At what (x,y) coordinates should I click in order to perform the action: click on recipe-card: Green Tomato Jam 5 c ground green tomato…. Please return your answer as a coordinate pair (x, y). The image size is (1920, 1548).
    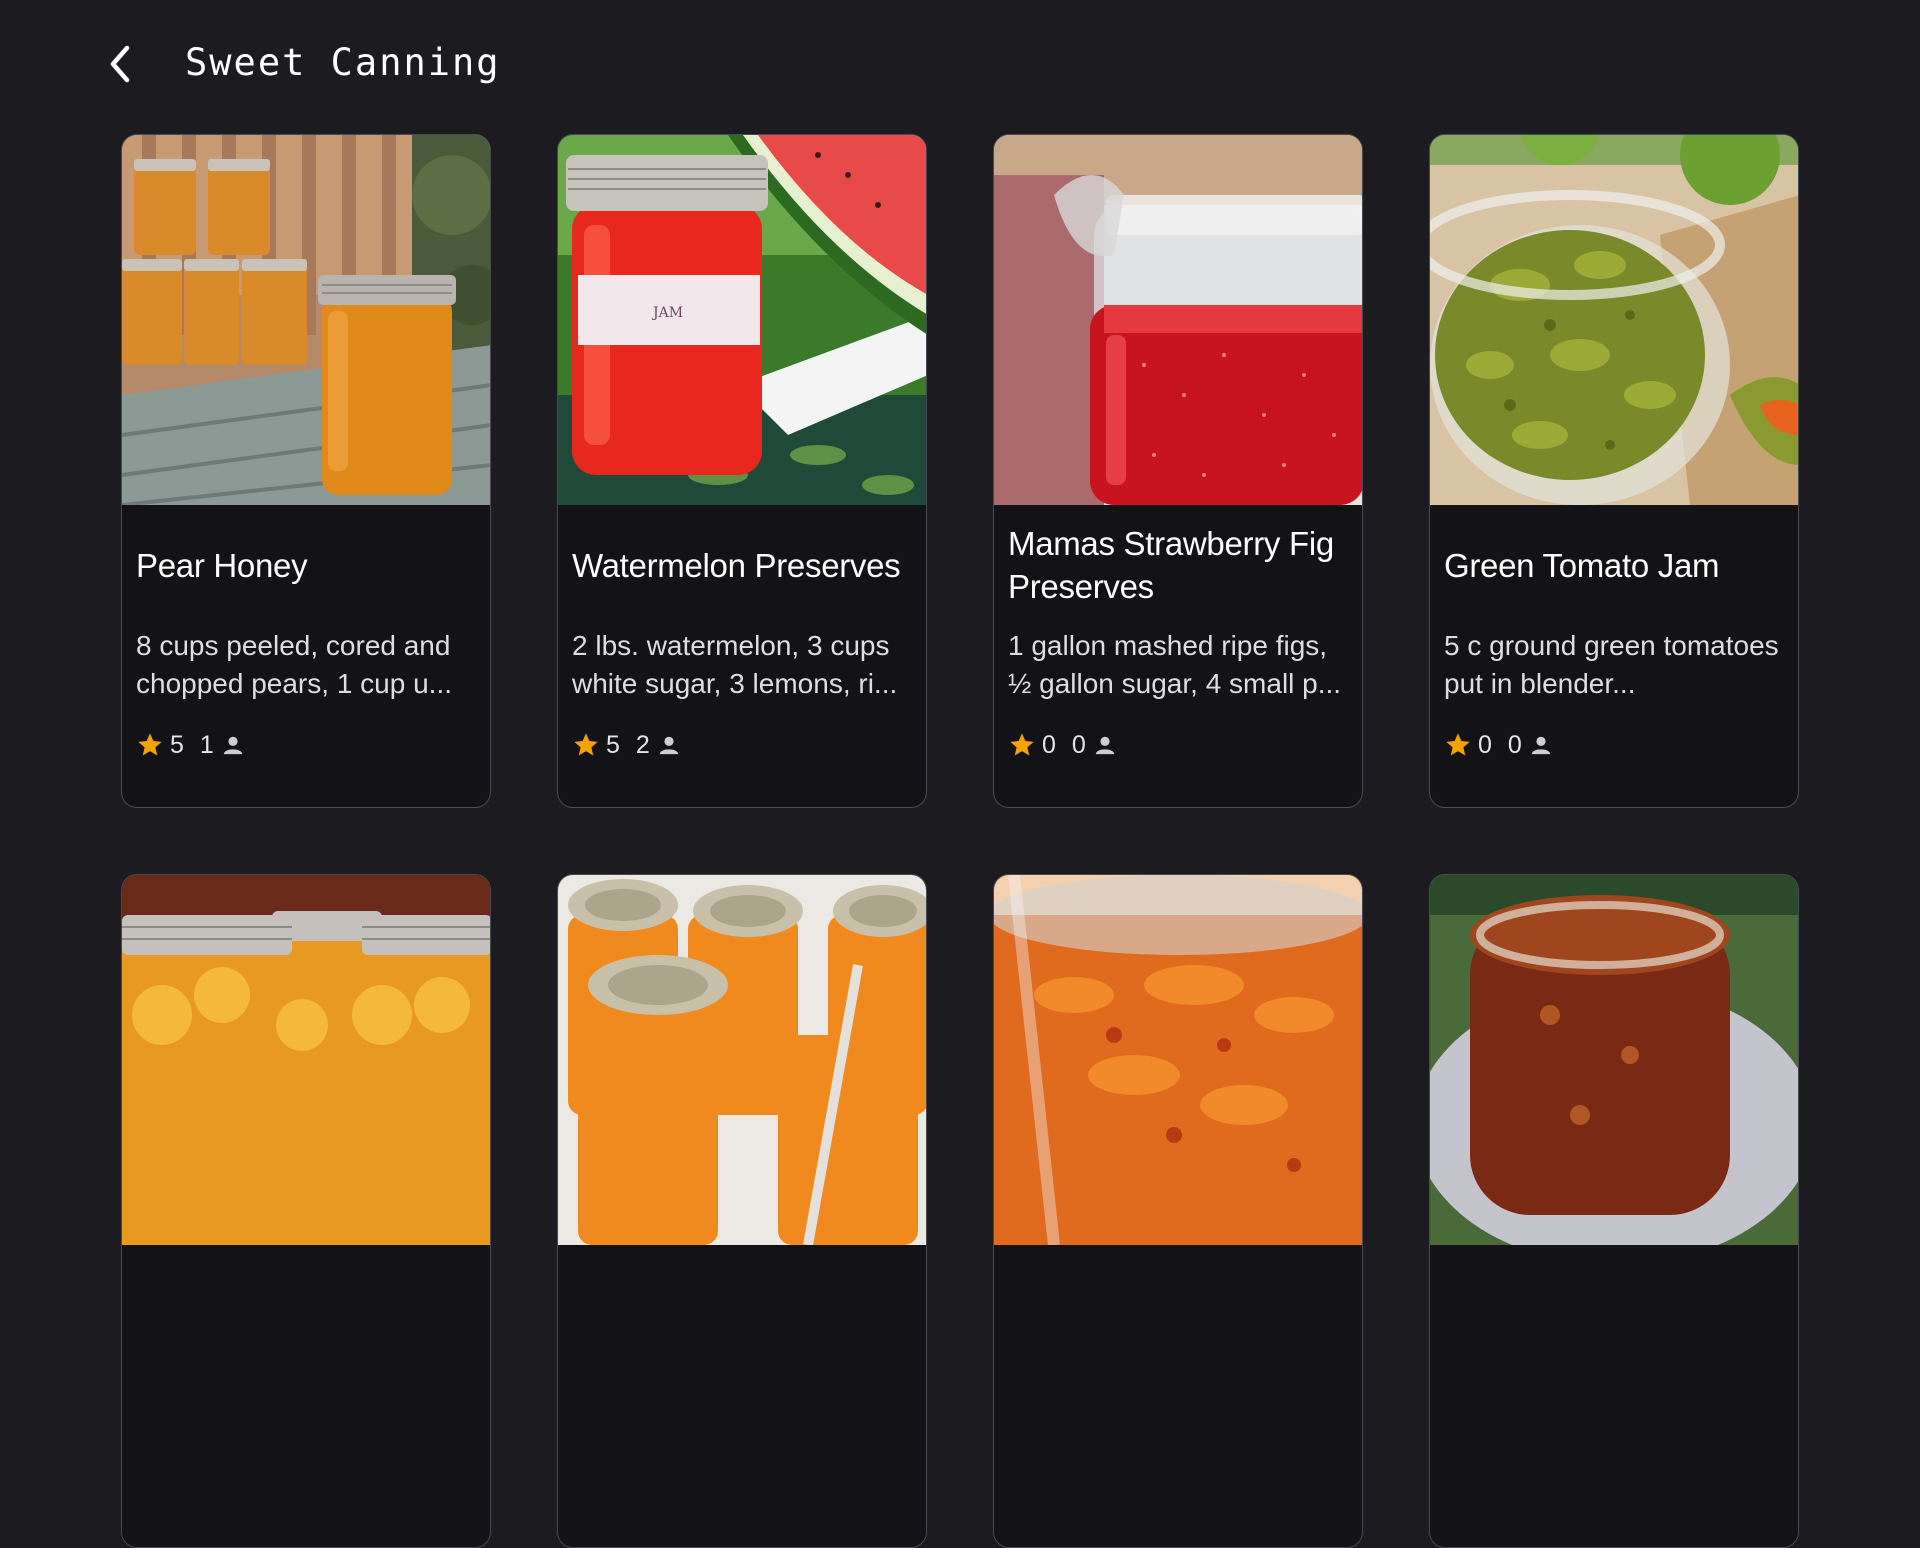
    Looking at the image, I should click on (1614, 471).